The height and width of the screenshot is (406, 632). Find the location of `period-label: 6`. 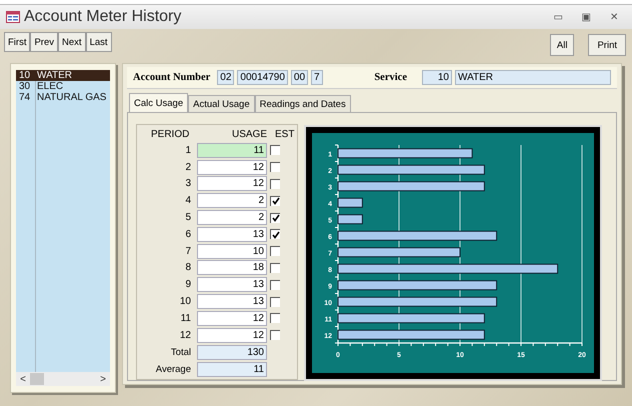

period-label: 6 is located at coordinates (187, 234).